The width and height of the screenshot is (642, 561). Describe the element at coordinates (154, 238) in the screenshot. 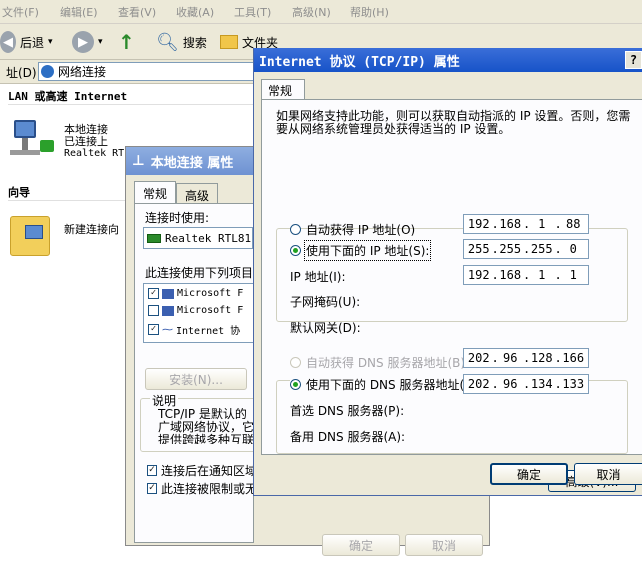

I see `nic-icon` at that location.